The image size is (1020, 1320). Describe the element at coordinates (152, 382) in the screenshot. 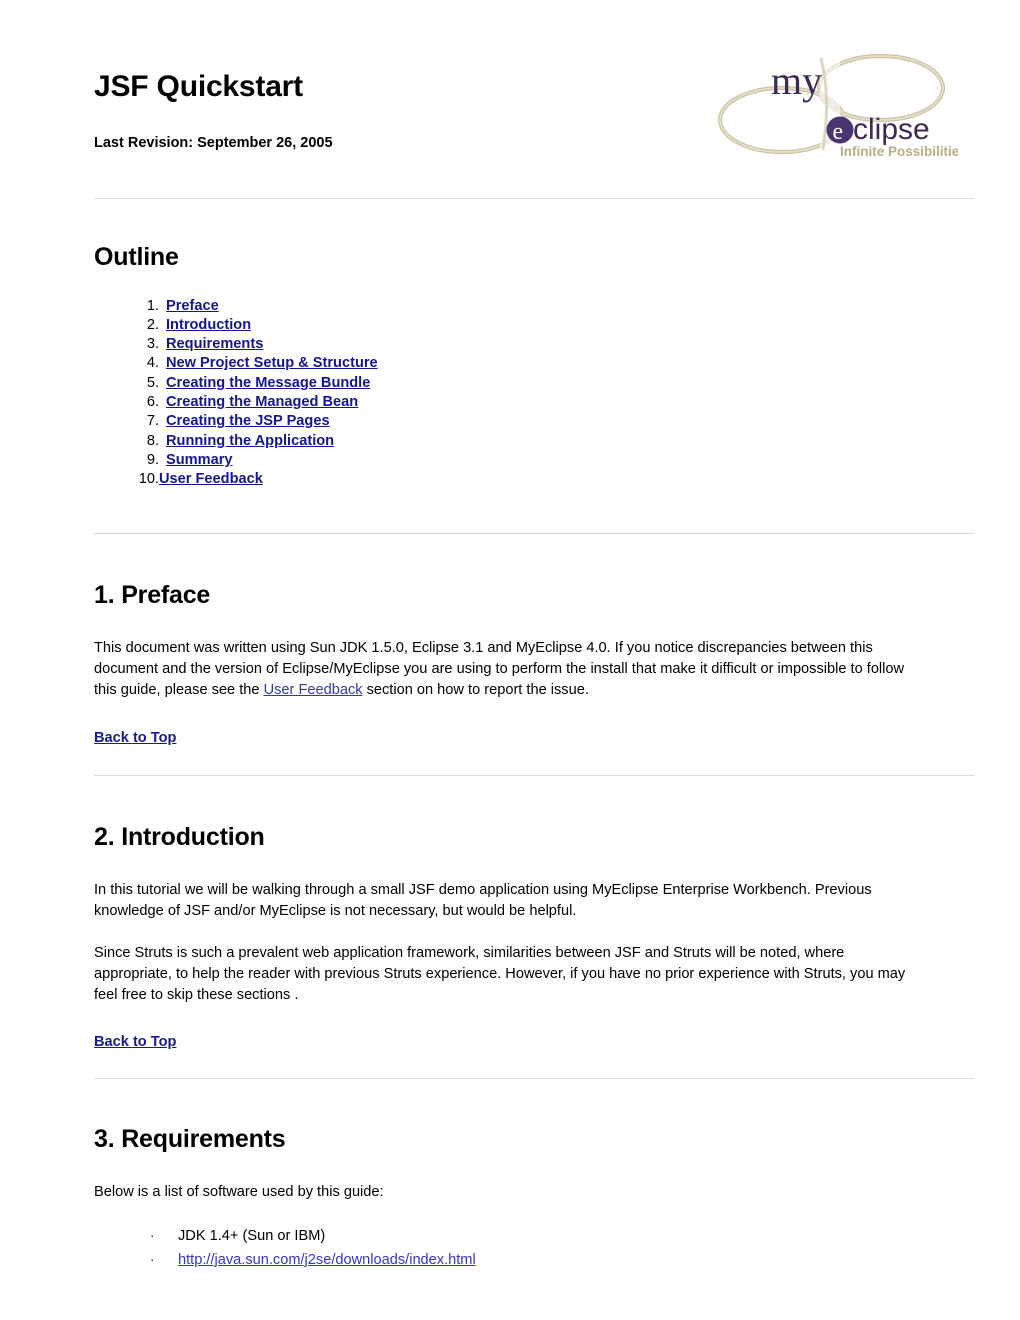

I see `outline-item-number: 5.` at that location.